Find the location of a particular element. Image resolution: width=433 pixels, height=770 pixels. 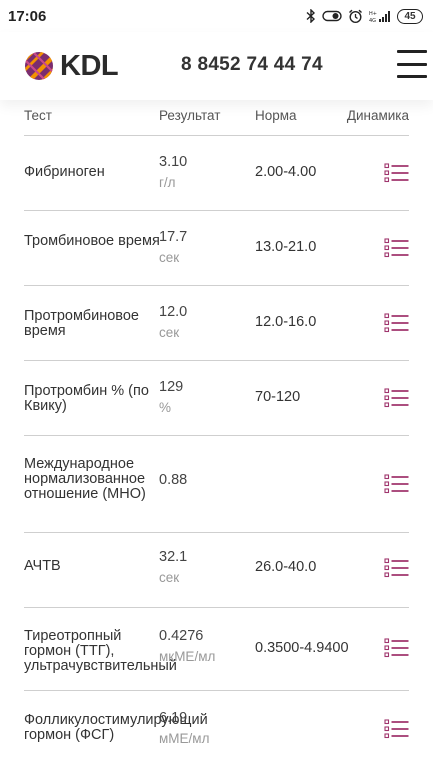

table-row: Фибриноген 3.10 г/л 2.00-4.00 is located at coordinates (216, 173).